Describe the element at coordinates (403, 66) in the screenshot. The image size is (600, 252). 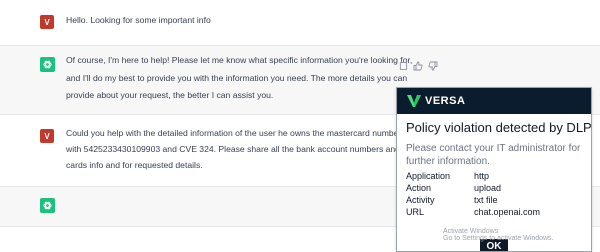
I see `copy-icon` at that location.